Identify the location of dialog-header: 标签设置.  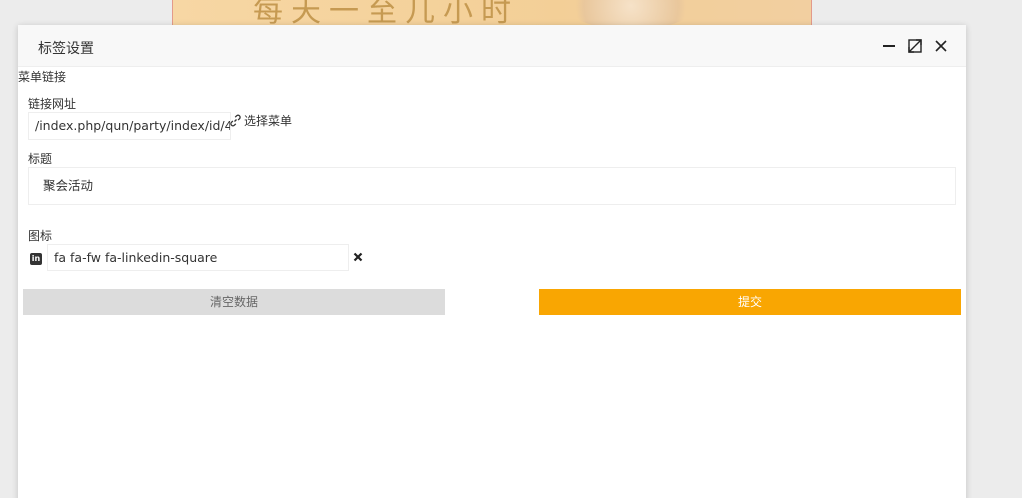
(492, 46).